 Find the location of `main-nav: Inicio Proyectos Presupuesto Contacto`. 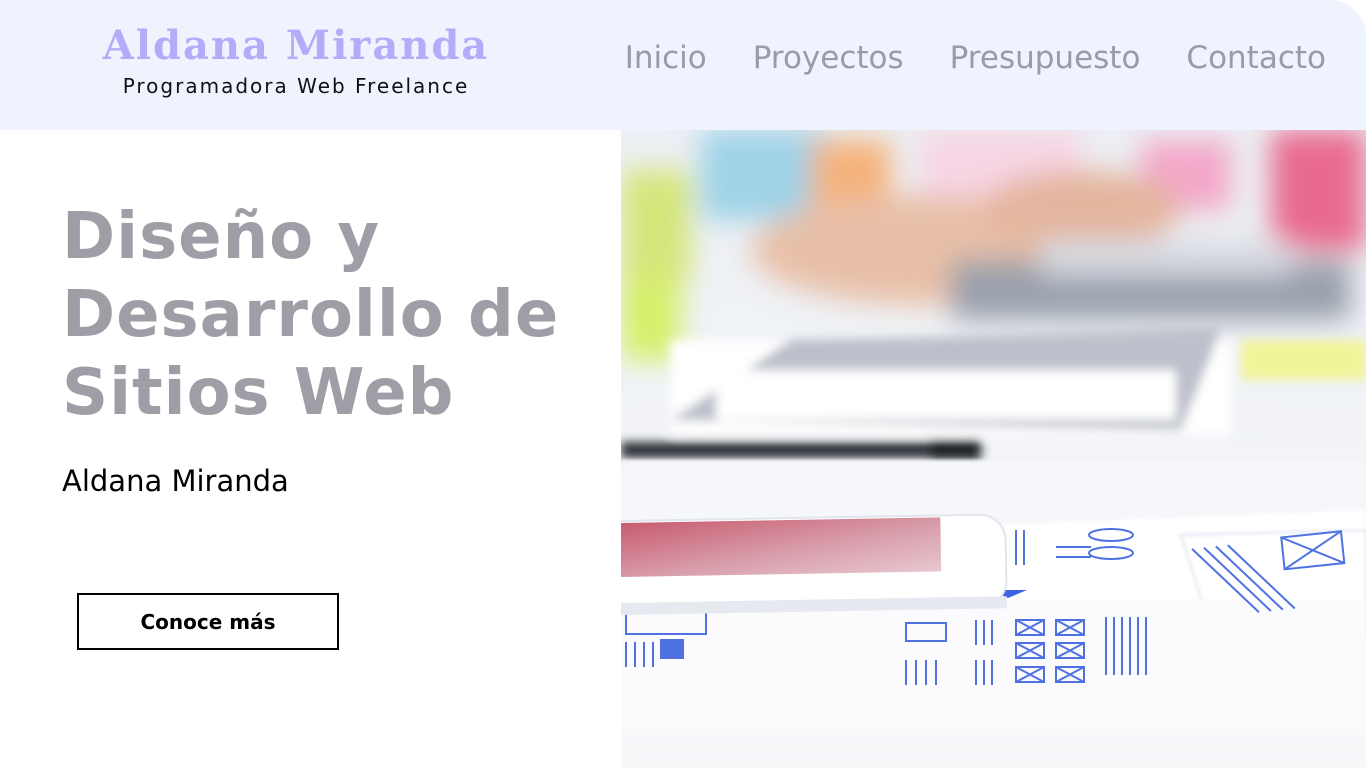

main-nav: Inicio Proyectos Presupuesto Contacto is located at coordinates (975, 58).